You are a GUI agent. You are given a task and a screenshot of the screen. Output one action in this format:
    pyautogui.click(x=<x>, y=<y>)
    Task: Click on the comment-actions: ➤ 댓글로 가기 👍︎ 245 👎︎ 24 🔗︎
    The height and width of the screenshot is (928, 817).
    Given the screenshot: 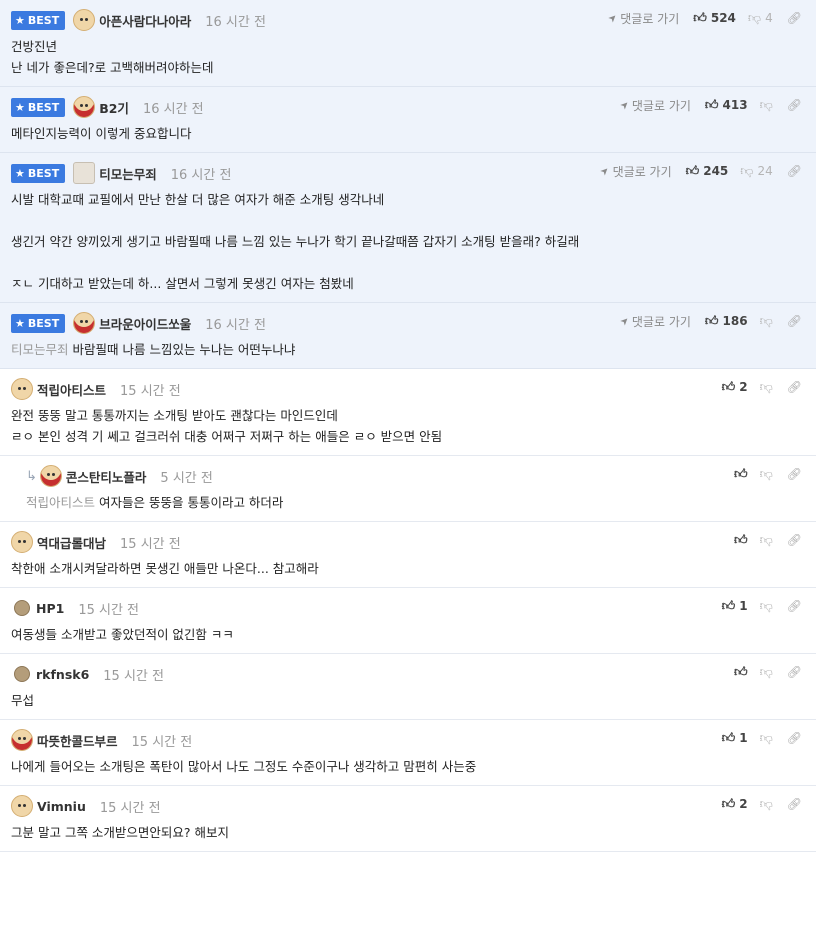 What is the action you would take?
    pyautogui.click(x=700, y=171)
    